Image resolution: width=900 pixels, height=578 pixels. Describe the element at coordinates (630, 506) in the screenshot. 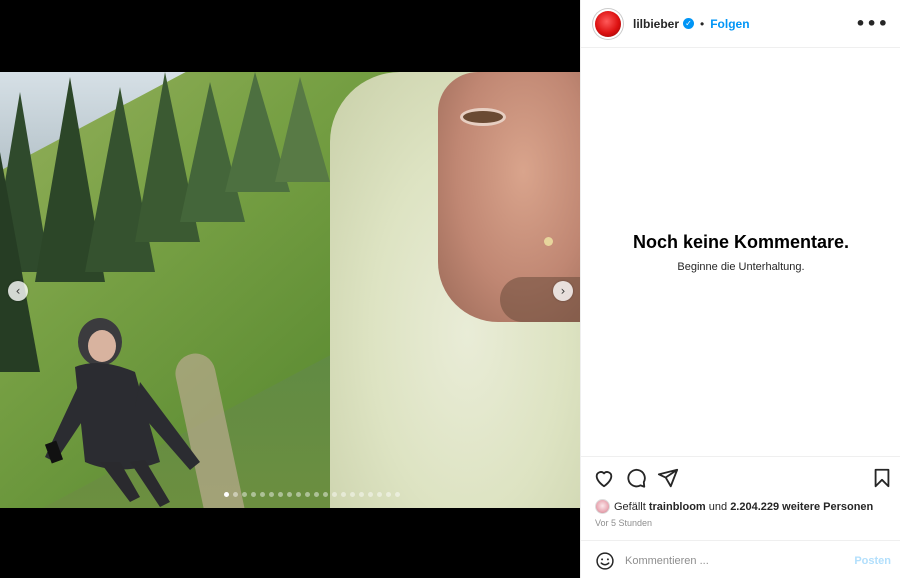

I see `likes-prefix: Gefällt` at that location.